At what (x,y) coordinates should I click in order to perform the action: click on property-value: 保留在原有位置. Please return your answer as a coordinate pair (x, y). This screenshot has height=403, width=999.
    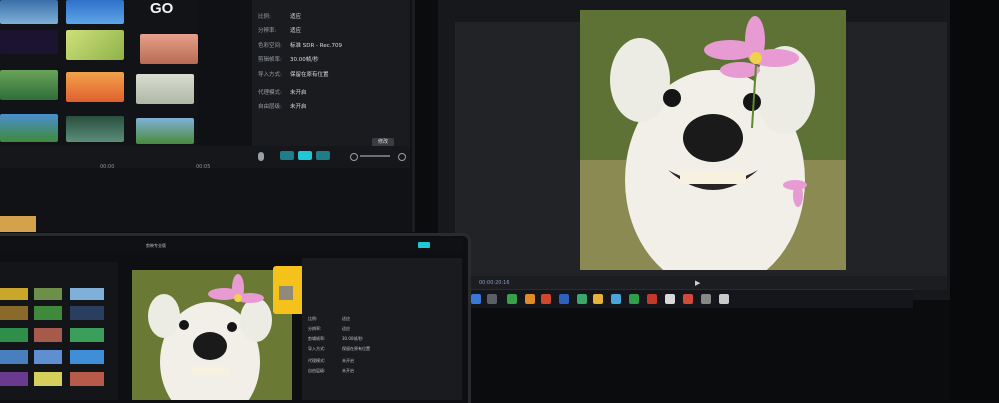
    Looking at the image, I should click on (309, 75).